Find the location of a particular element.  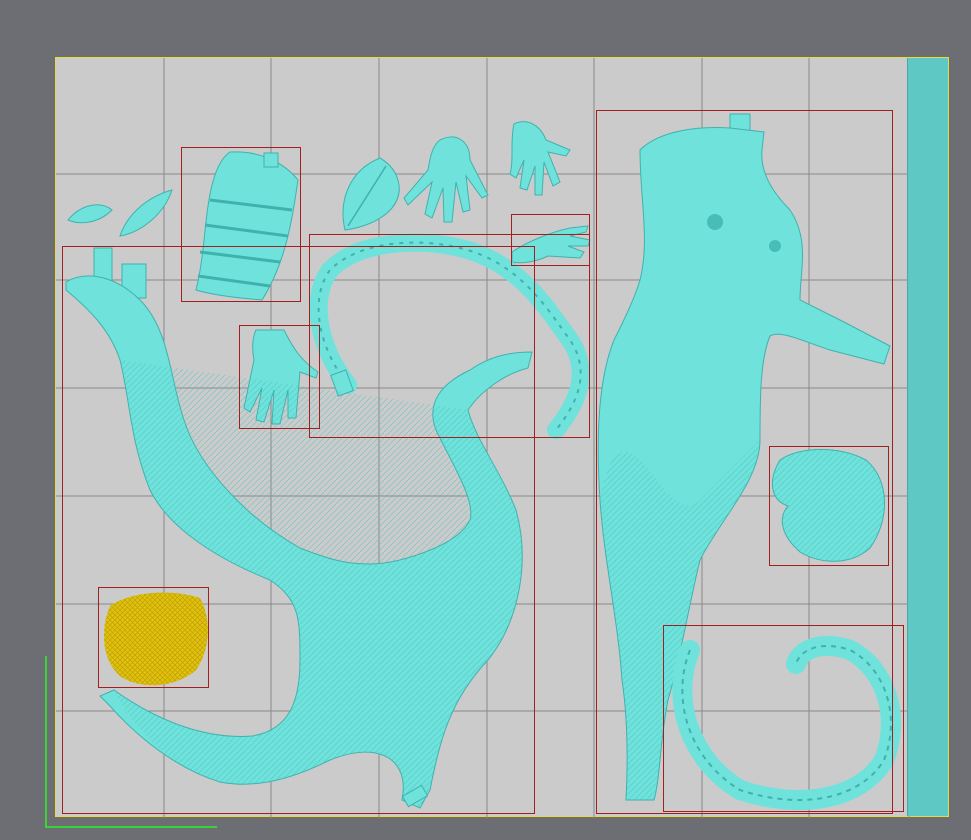

x-axis-line is located at coordinates (131, 827).